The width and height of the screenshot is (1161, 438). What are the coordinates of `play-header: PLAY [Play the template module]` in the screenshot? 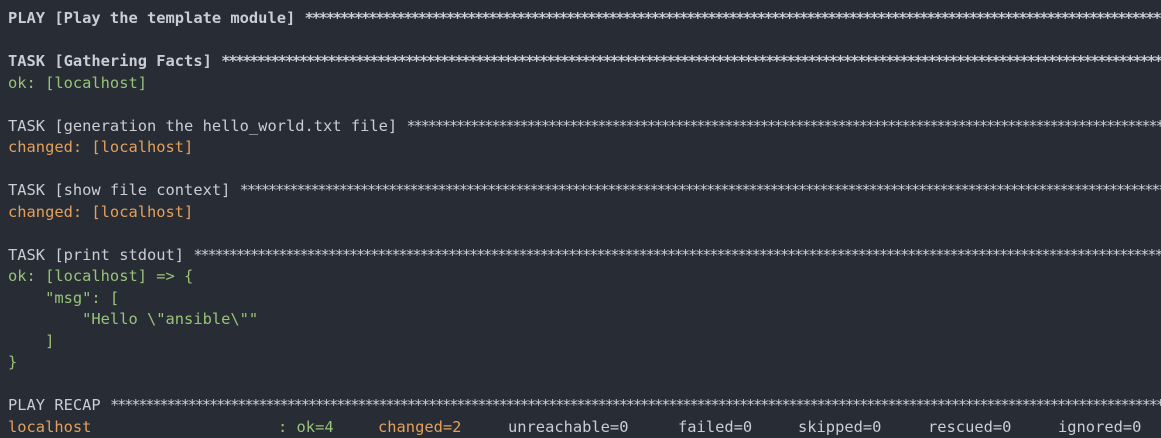 It's located at (152, 18).